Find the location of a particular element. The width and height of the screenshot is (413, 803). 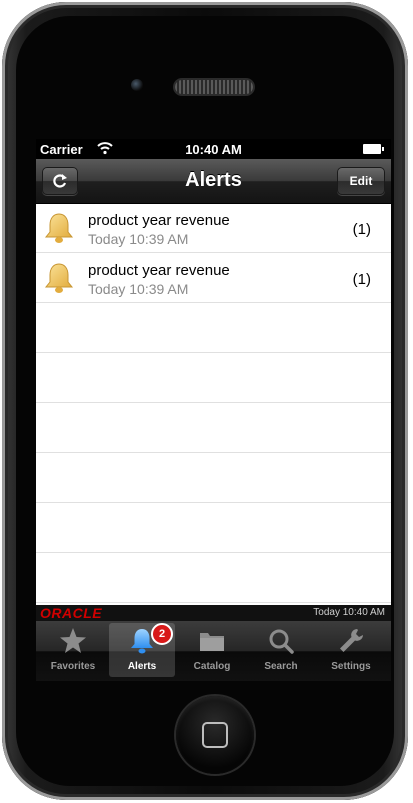

home-button is located at coordinates (215, 735).